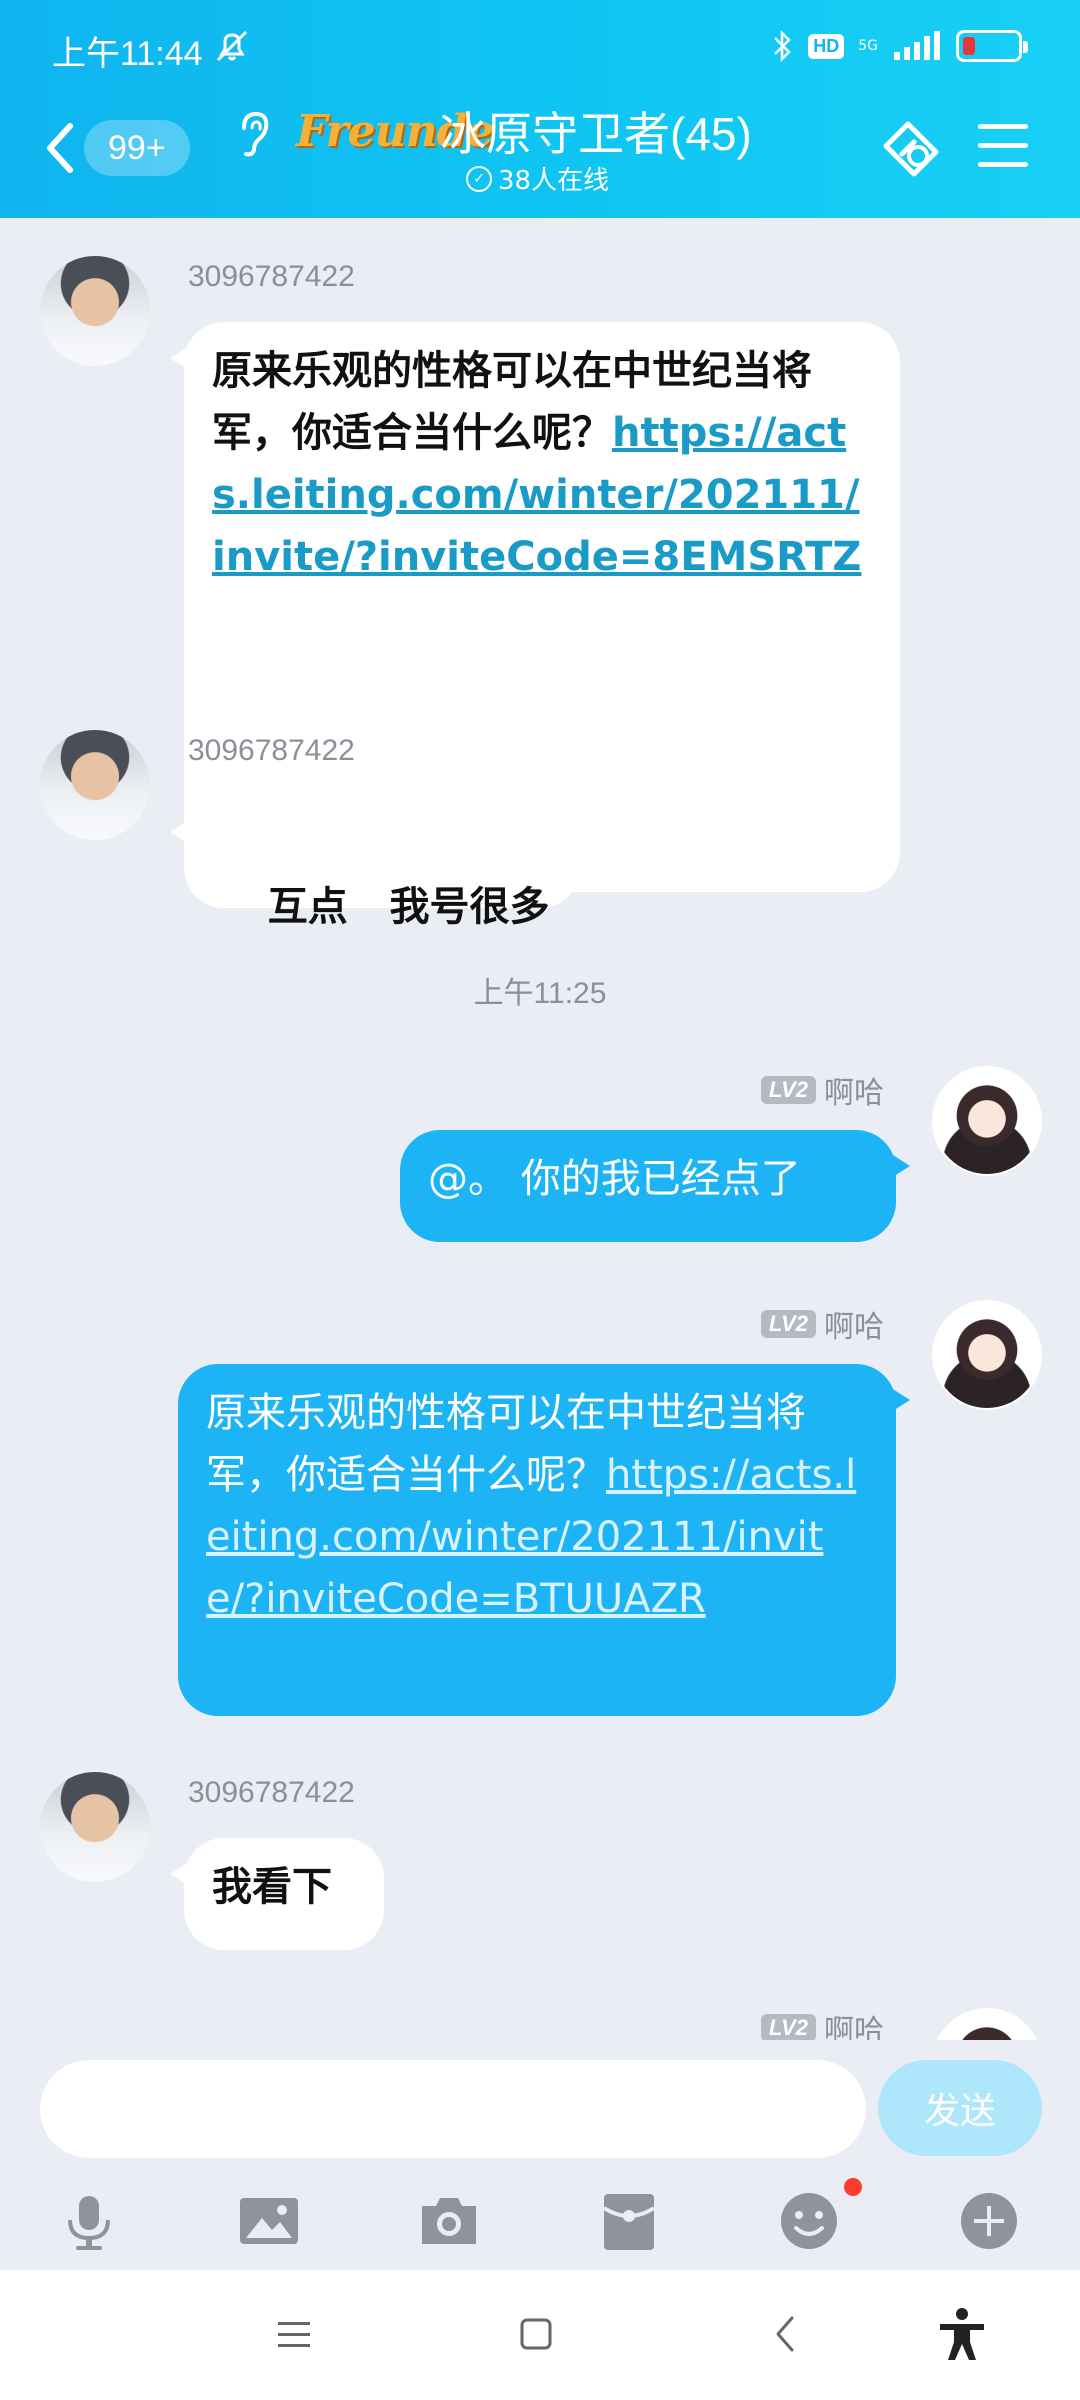 The image size is (1080, 2400). What do you see at coordinates (962, 2334) in the screenshot?
I see `accessibility-icon` at bounding box center [962, 2334].